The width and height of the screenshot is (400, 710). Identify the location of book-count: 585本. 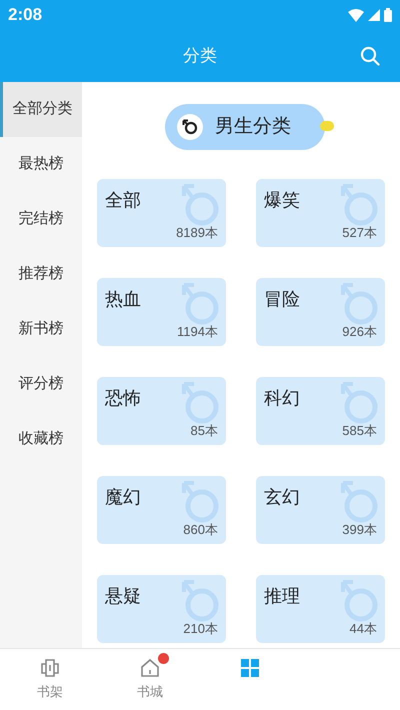
(359, 431).